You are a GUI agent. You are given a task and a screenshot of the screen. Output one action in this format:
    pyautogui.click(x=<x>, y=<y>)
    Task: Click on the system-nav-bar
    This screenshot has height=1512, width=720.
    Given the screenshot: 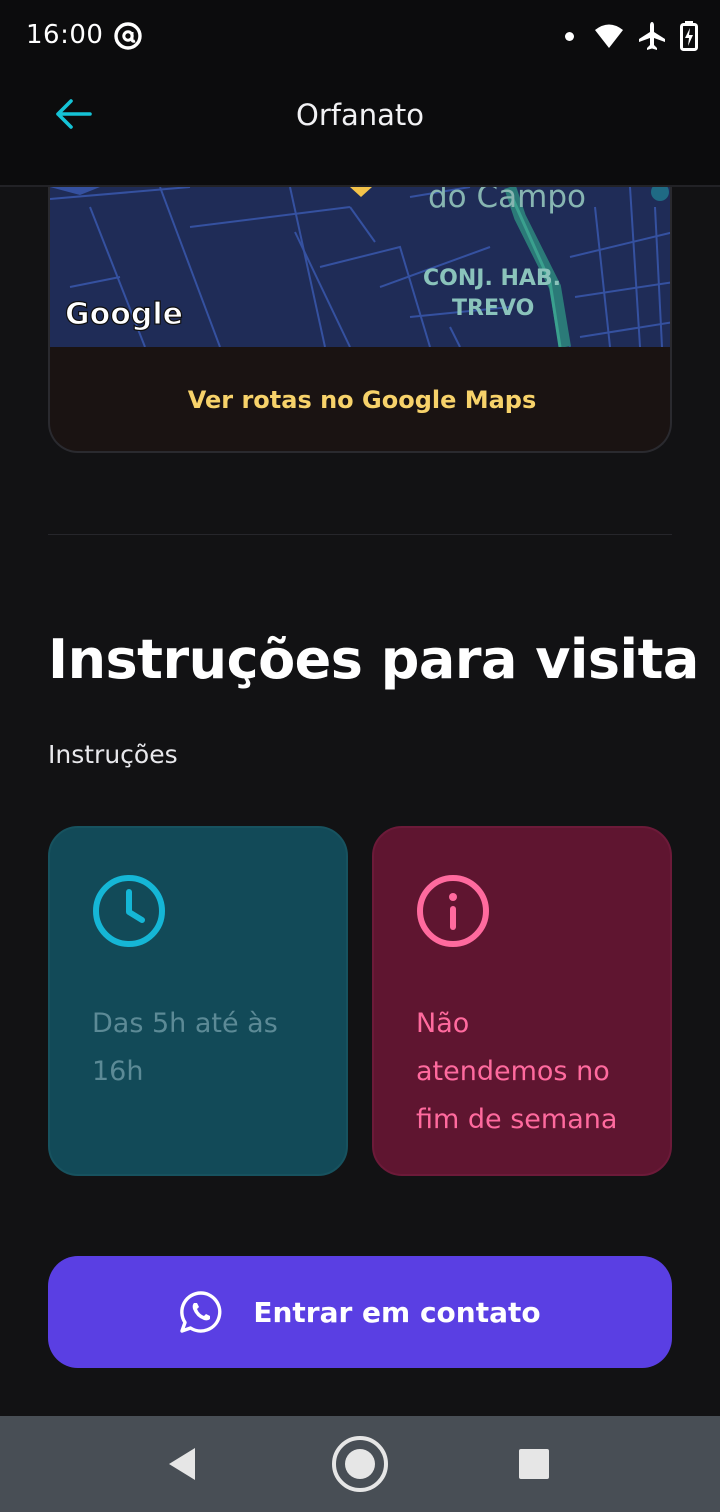 What is the action you would take?
    pyautogui.click(x=360, y=1464)
    